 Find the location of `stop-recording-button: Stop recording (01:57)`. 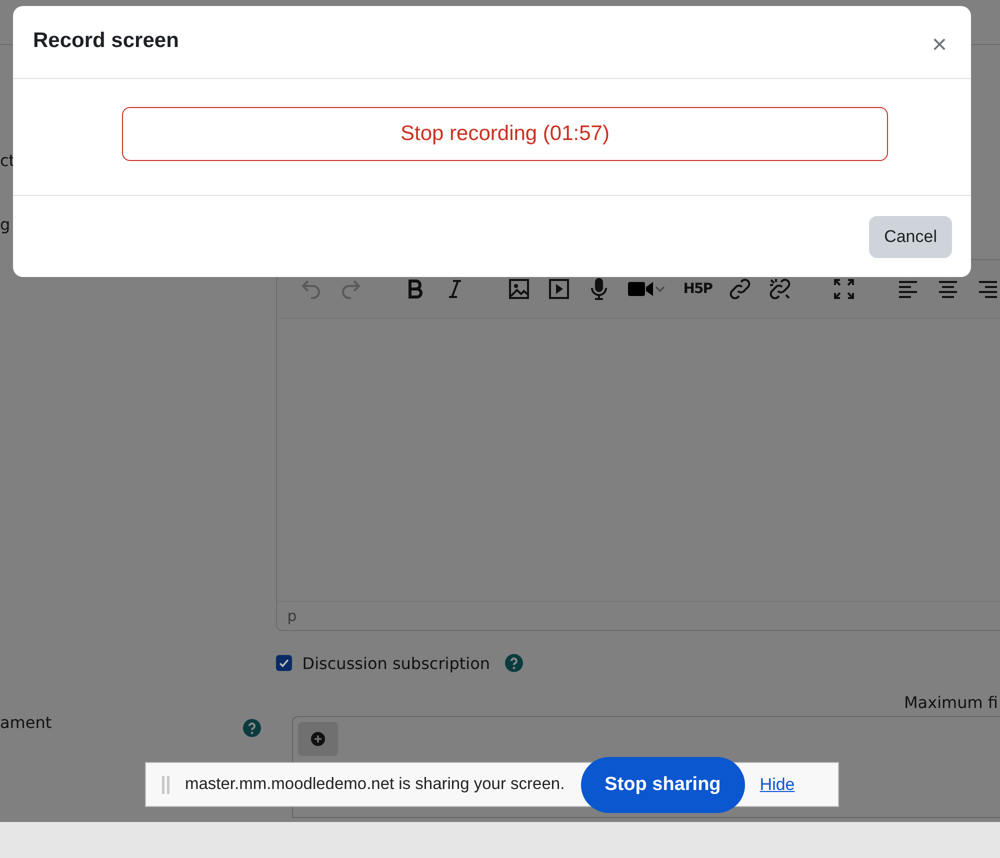

stop-recording-button: Stop recording (01:57) is located at coordinates (505, 134).